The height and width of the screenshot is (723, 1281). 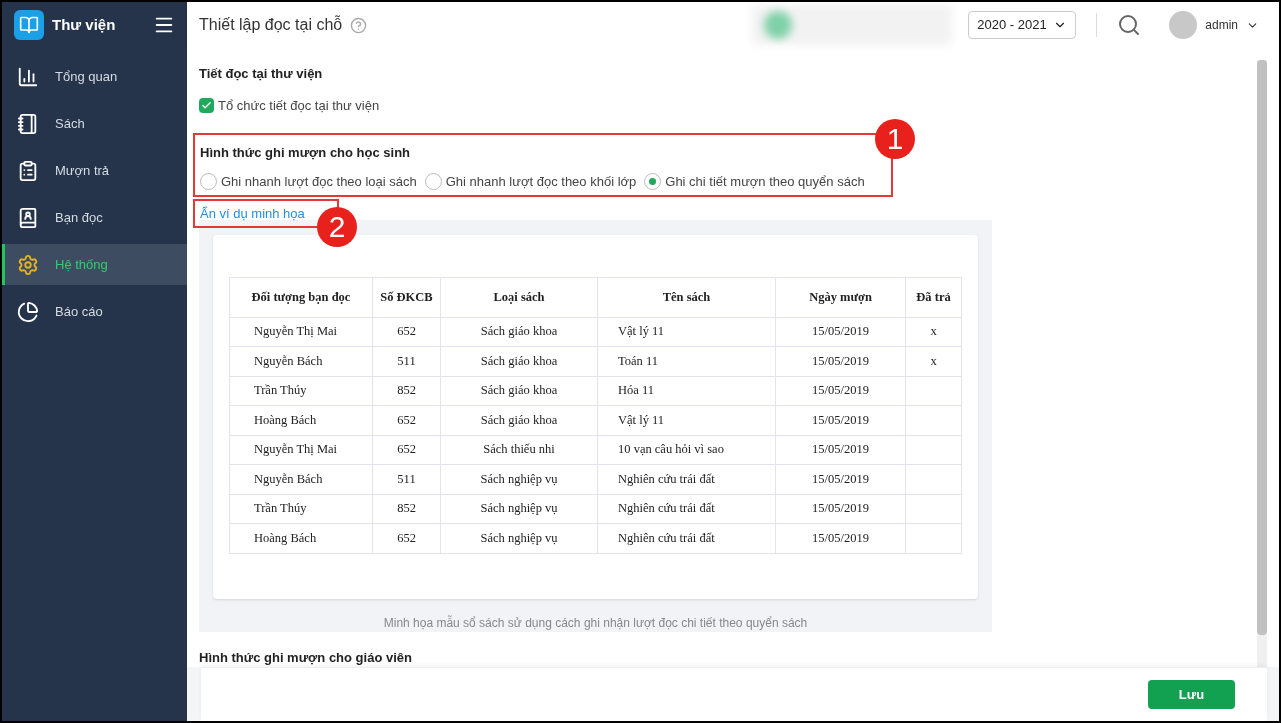 I want to click on avatar-icon, so click(x=1183, y=25).